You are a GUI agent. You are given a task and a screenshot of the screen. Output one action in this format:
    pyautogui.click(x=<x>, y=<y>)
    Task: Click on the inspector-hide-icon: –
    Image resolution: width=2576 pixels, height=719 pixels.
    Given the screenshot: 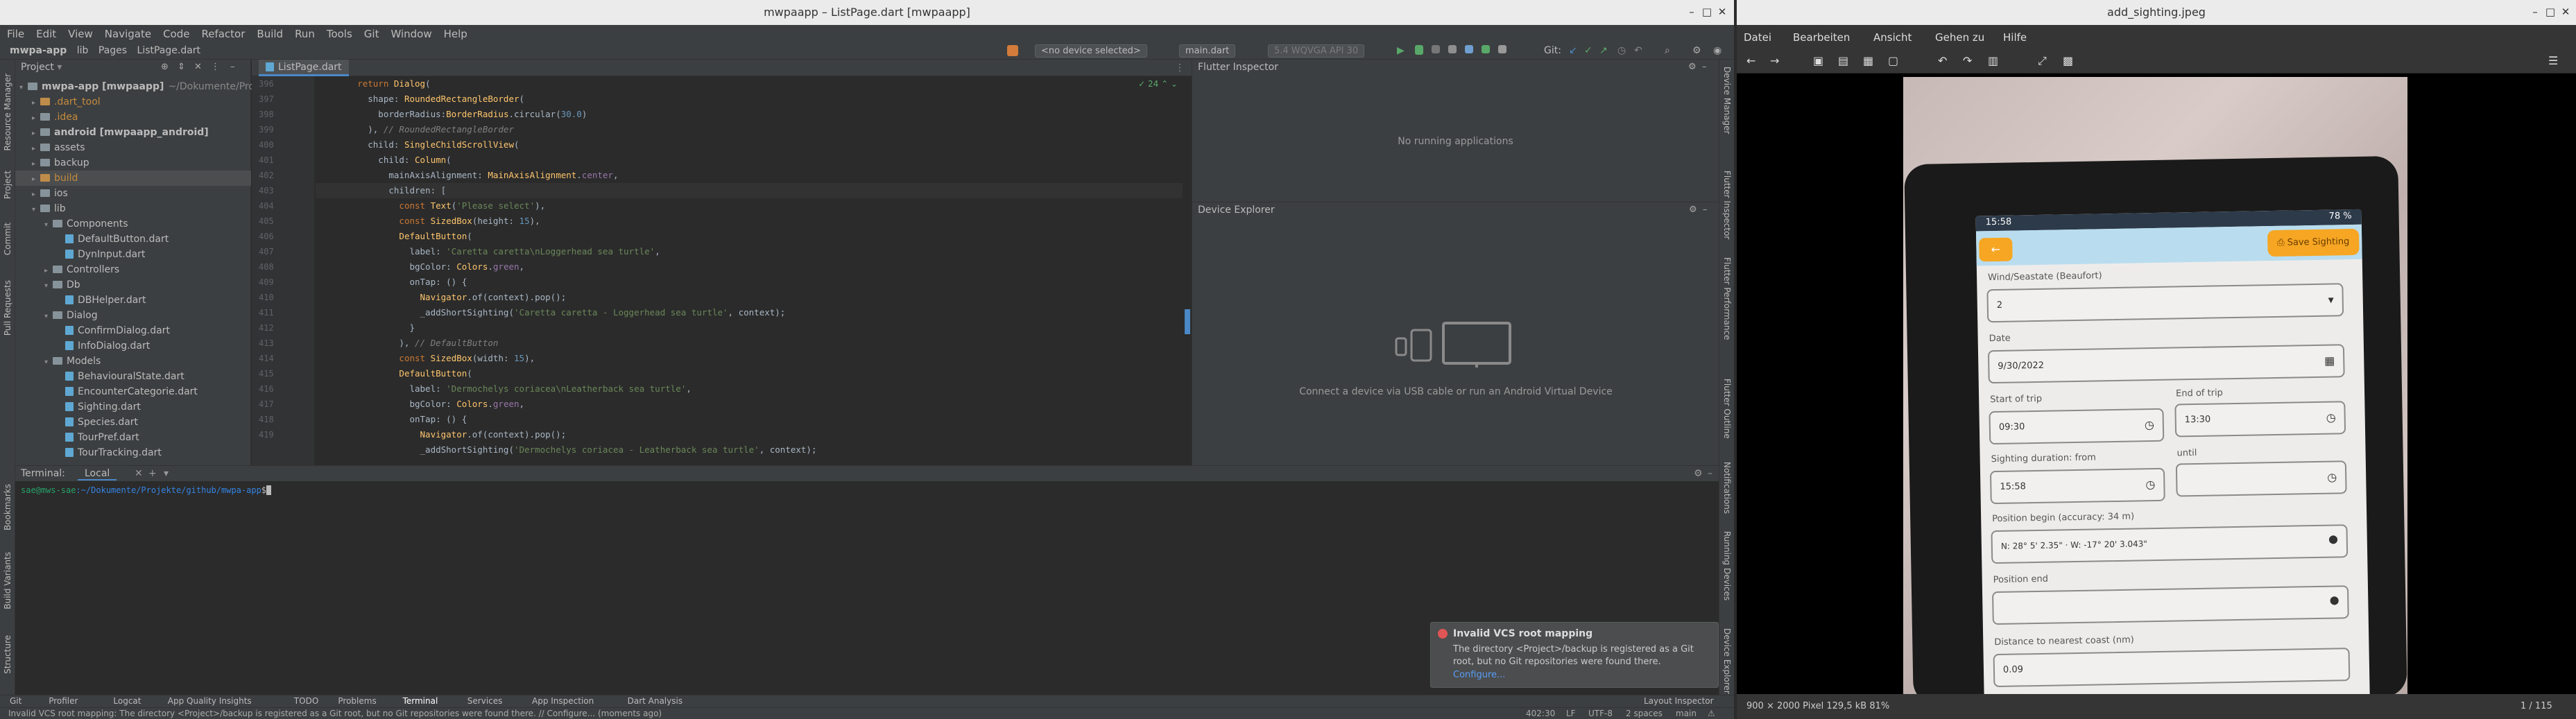 What is the action you would take?
    pyautogui.click(x=1707, y=67)
    